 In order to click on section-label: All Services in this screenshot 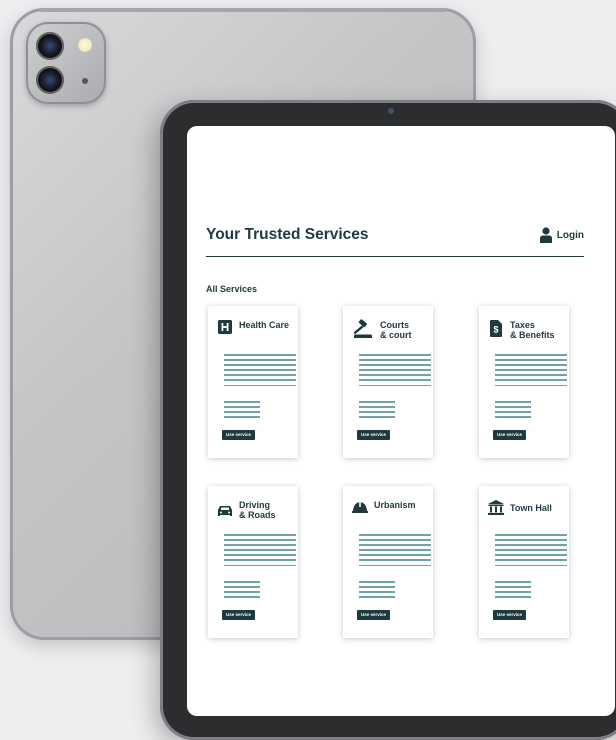, I will do `click(232, 289)`.